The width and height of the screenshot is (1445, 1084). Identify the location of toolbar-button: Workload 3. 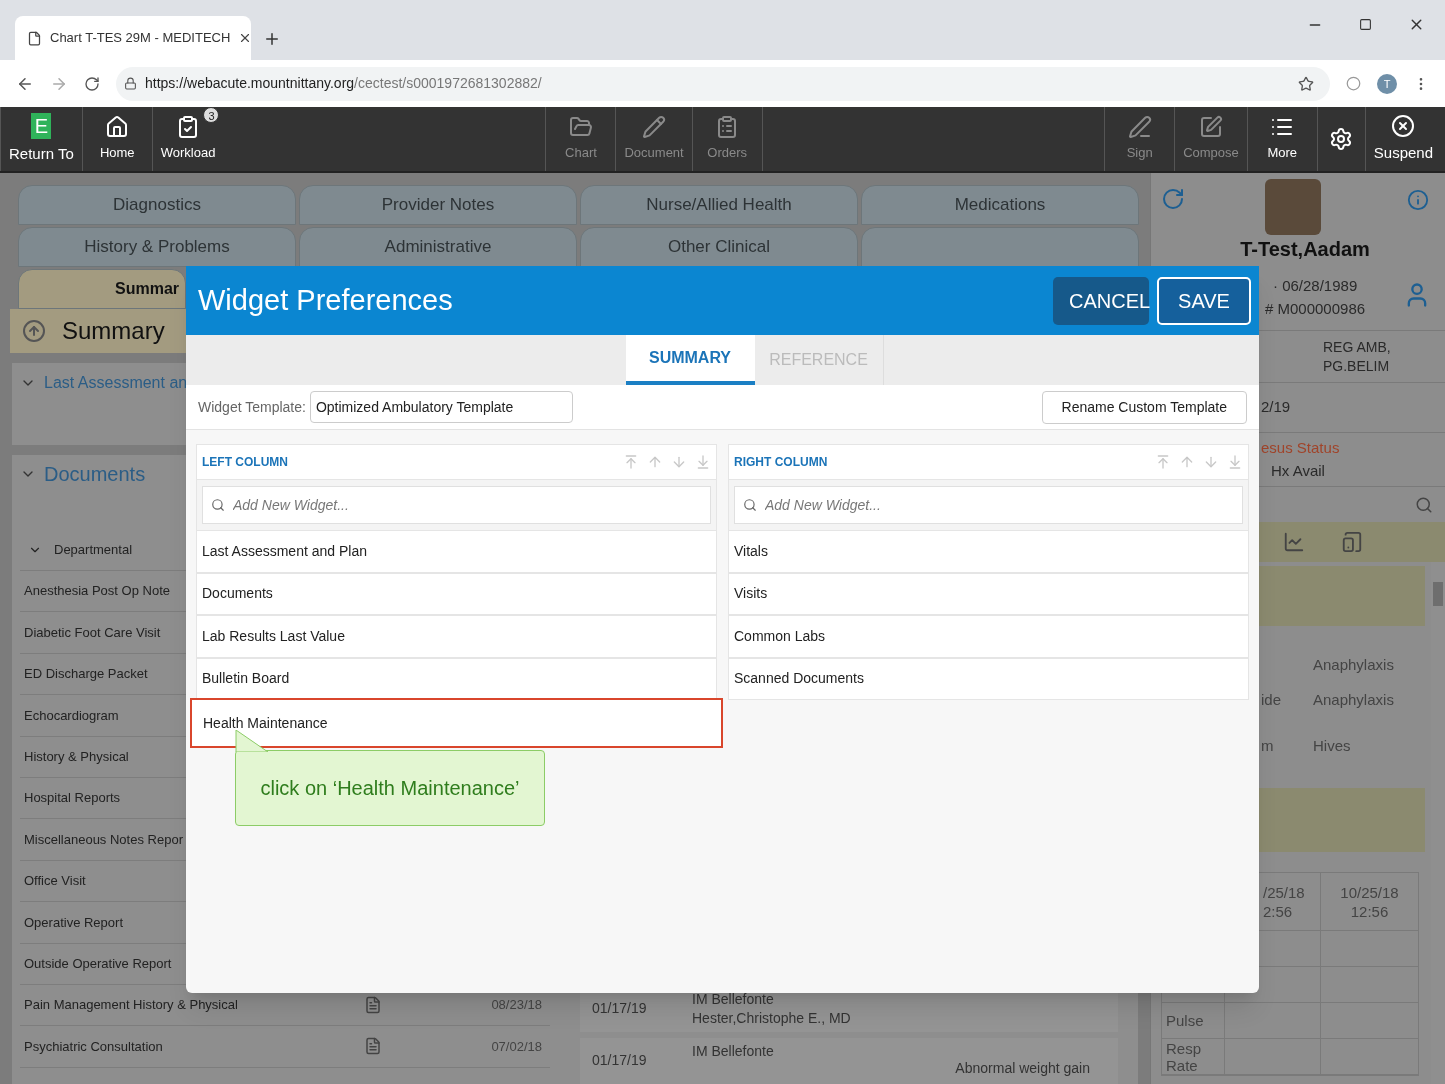
(187, 139).